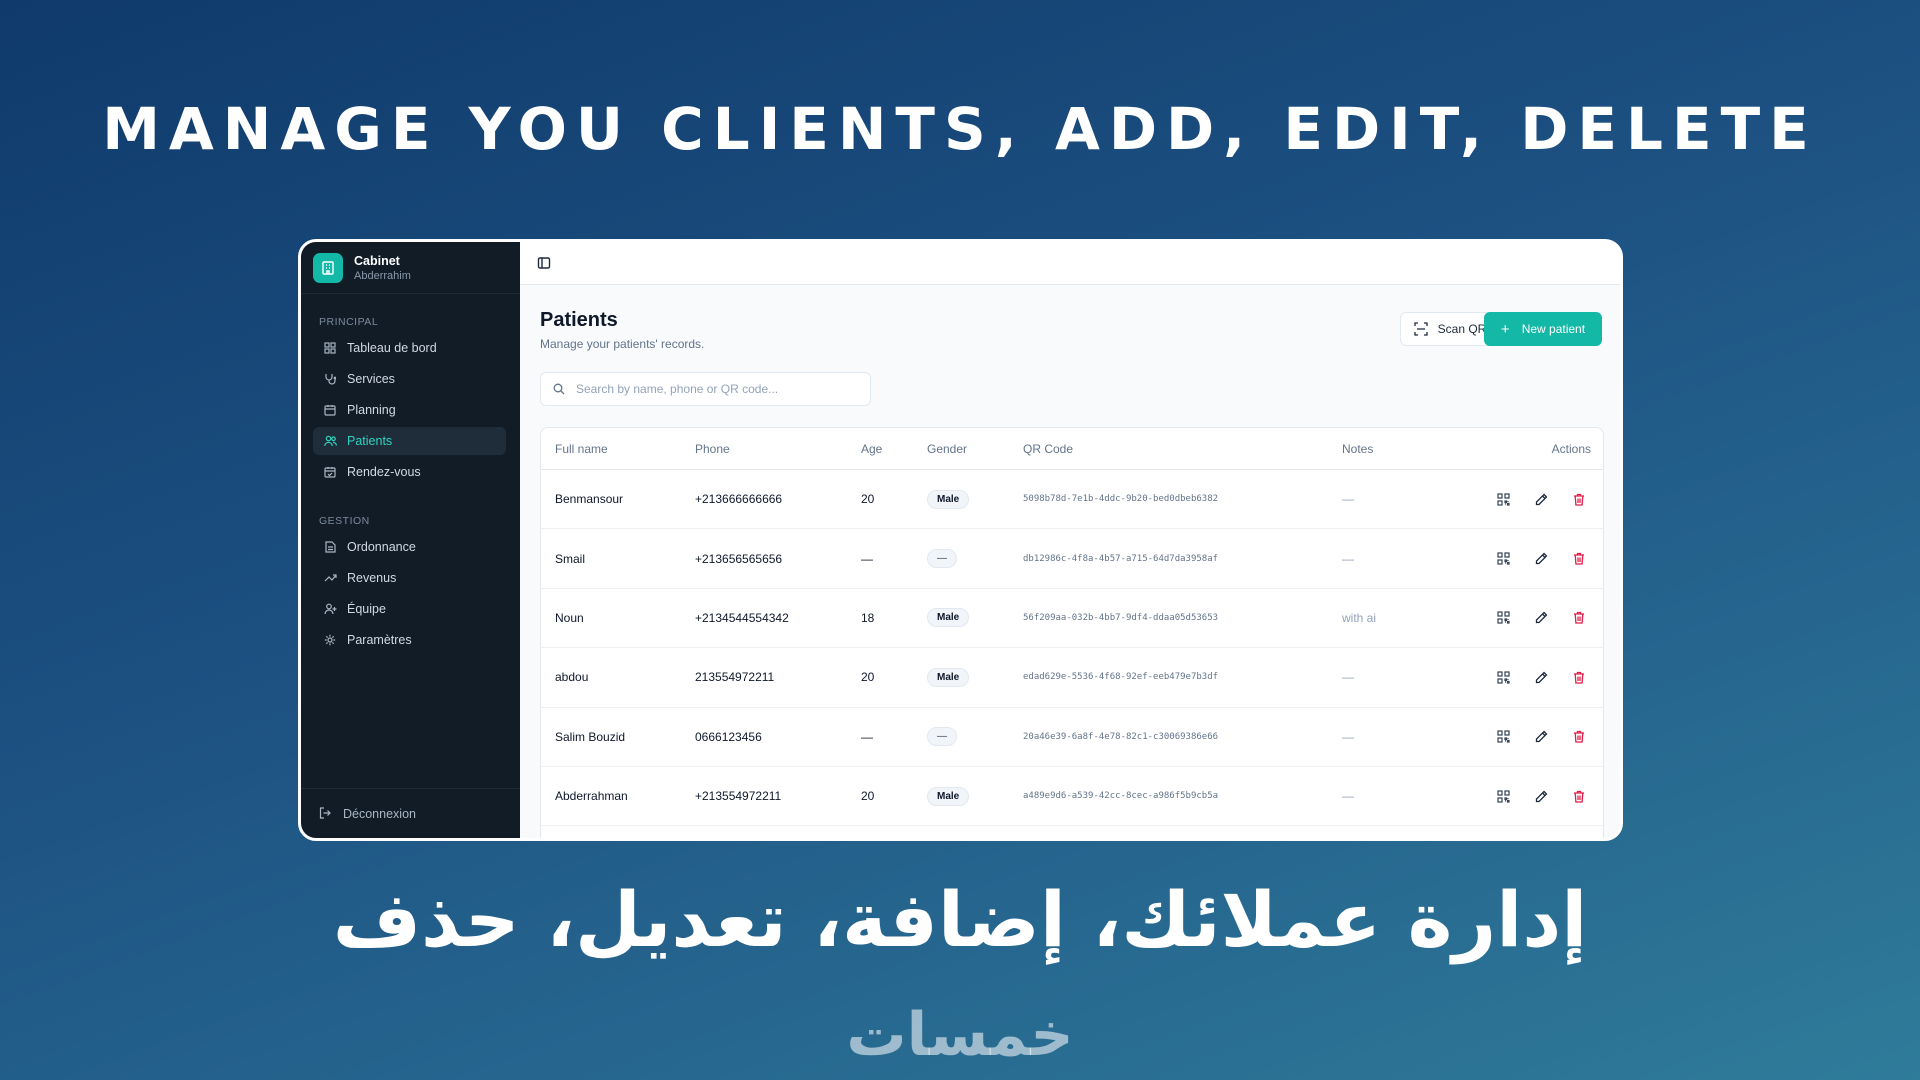 Image resolution: width=1920 pixels, height=1080 pixels. What do you see at coordinates (738, 796) in the screenshot?
I see `cell-phone: +213554972211` at bounding box center [738, 796].